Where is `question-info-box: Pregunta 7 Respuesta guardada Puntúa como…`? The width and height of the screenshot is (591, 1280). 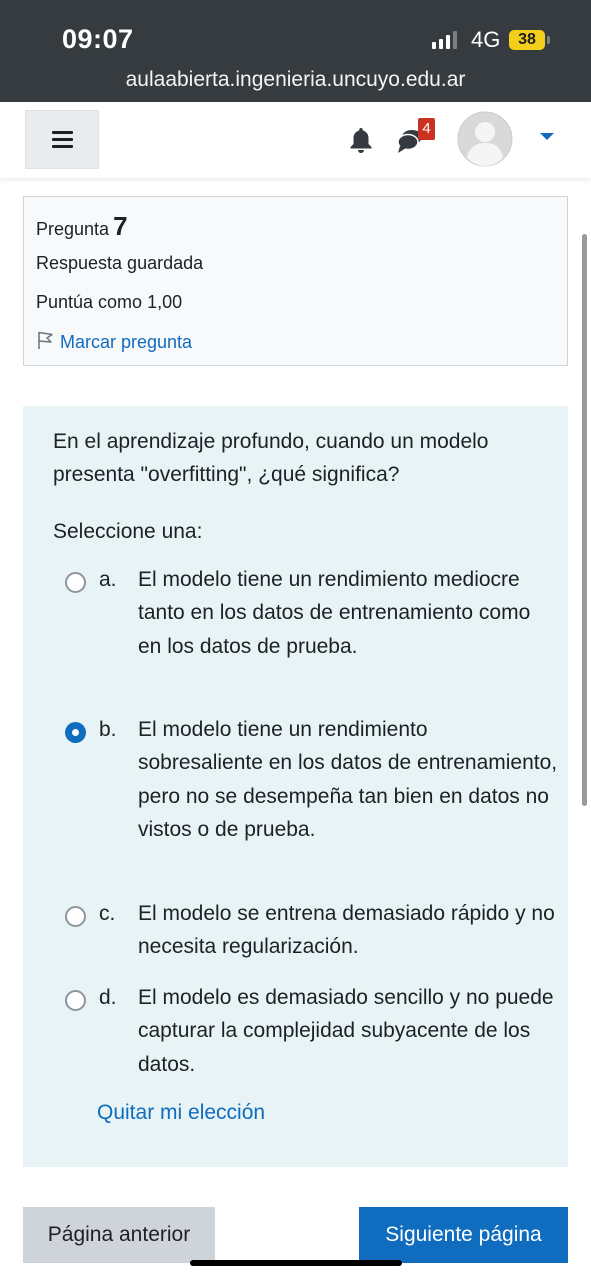 question-info-box: Pregunta 7 Respuesta guardada Puntúa como… is located at coordinates (295, 281).